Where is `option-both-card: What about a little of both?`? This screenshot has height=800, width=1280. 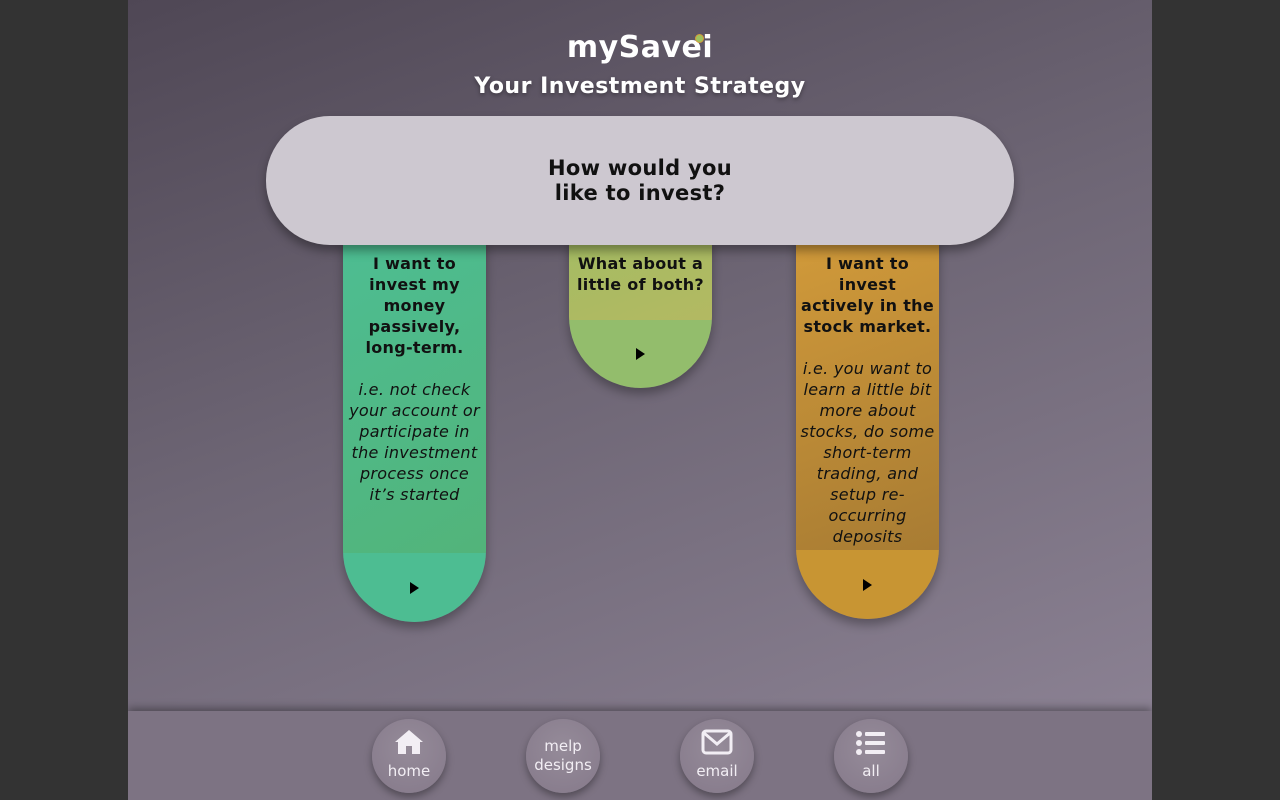
option-both-card: What about a little of both? is located at coordinates (640, 313).